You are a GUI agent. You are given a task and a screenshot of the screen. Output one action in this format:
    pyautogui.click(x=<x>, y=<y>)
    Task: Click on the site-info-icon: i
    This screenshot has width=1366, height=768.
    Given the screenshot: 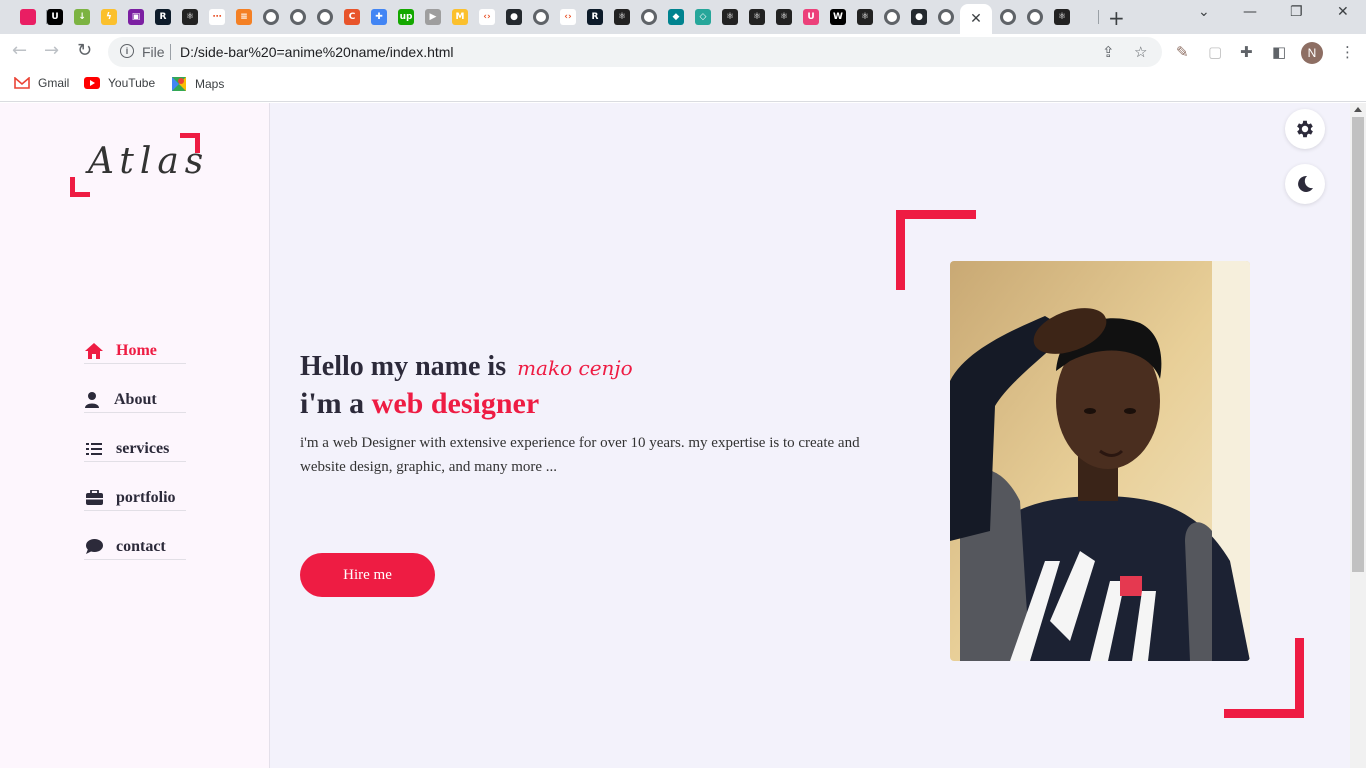 What is the action you would take?
    pyautogui.click(x=127, y=51)
    